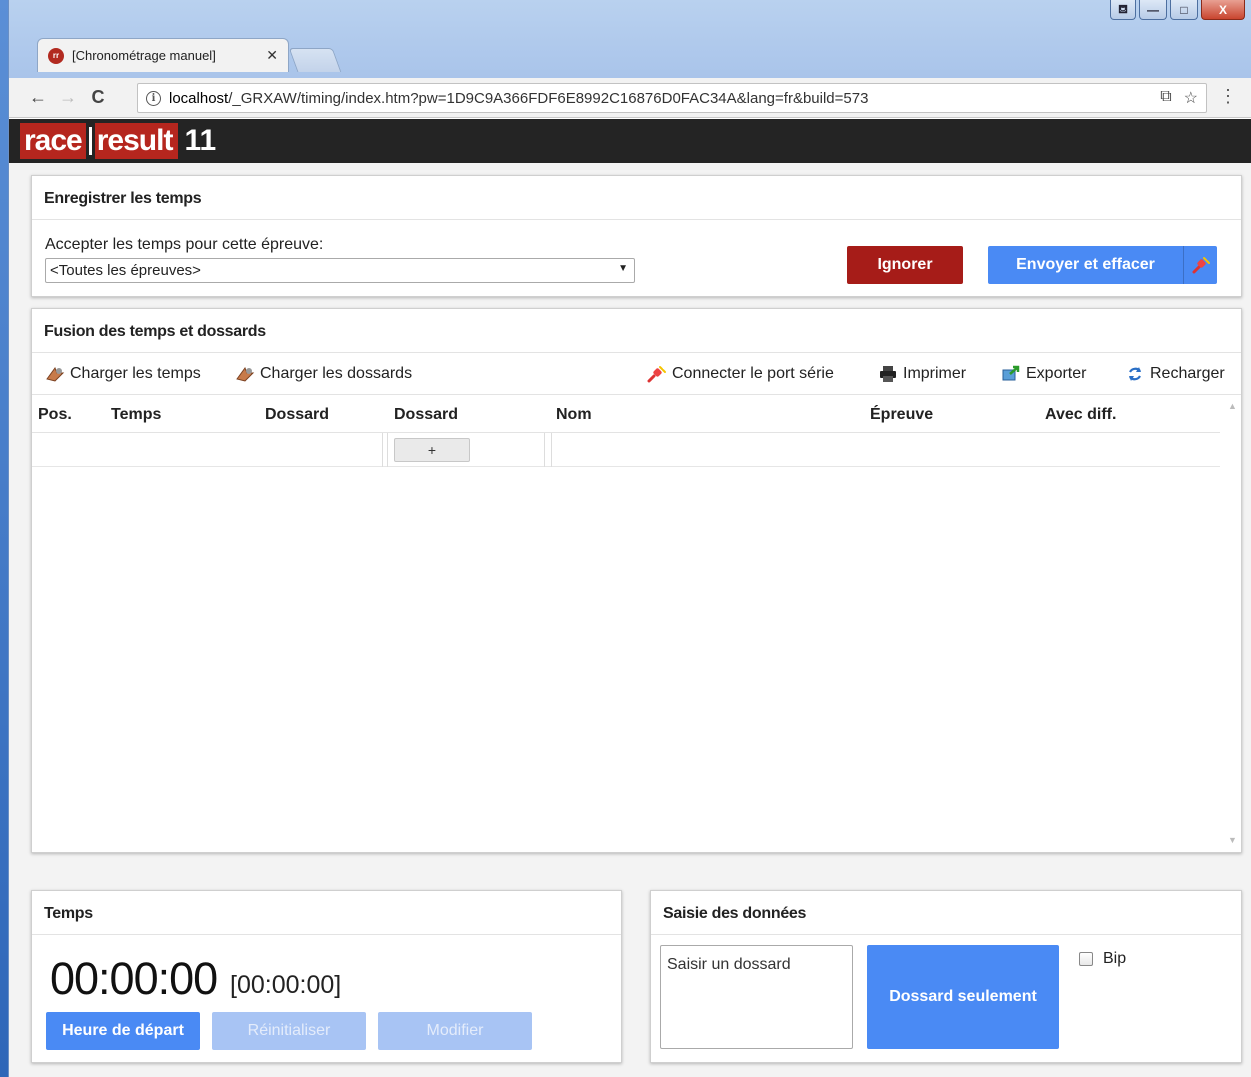 This screenshot has width=1251, height=1077. I want to click on load-times-icon, so click(55, 374).